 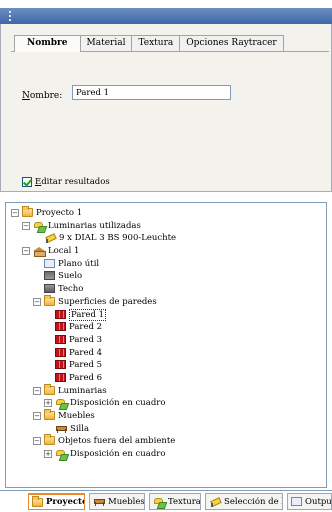 I want to click on tree-item-label: Pared 2, so click(x=86, y=326).